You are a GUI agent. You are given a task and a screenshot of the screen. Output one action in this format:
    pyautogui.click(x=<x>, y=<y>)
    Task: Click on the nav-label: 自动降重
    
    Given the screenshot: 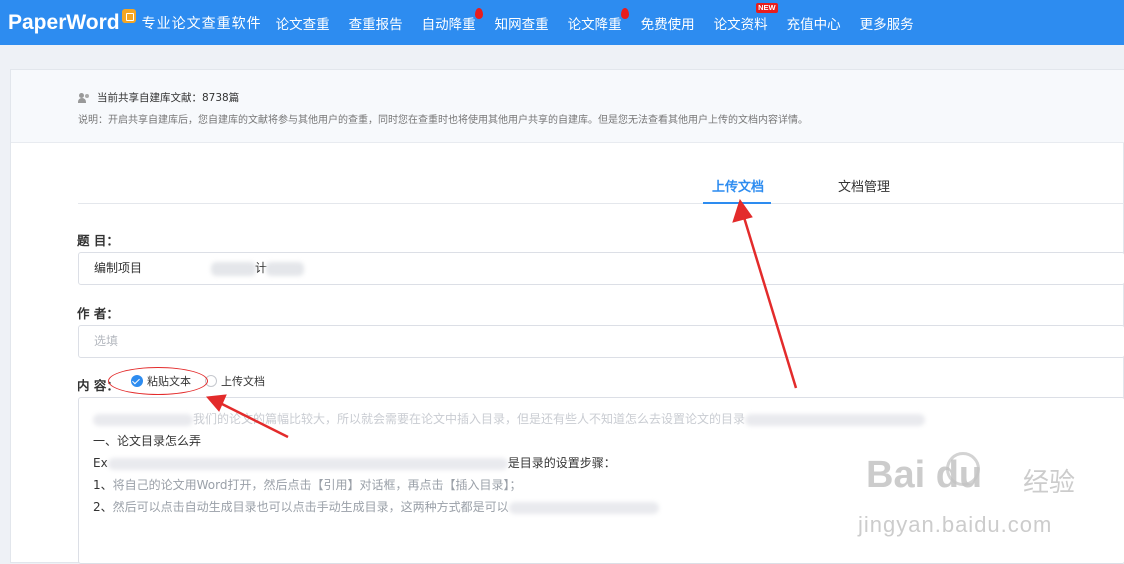 What is the action you would take?
    pyautogui.click(x=448, y=24)
    